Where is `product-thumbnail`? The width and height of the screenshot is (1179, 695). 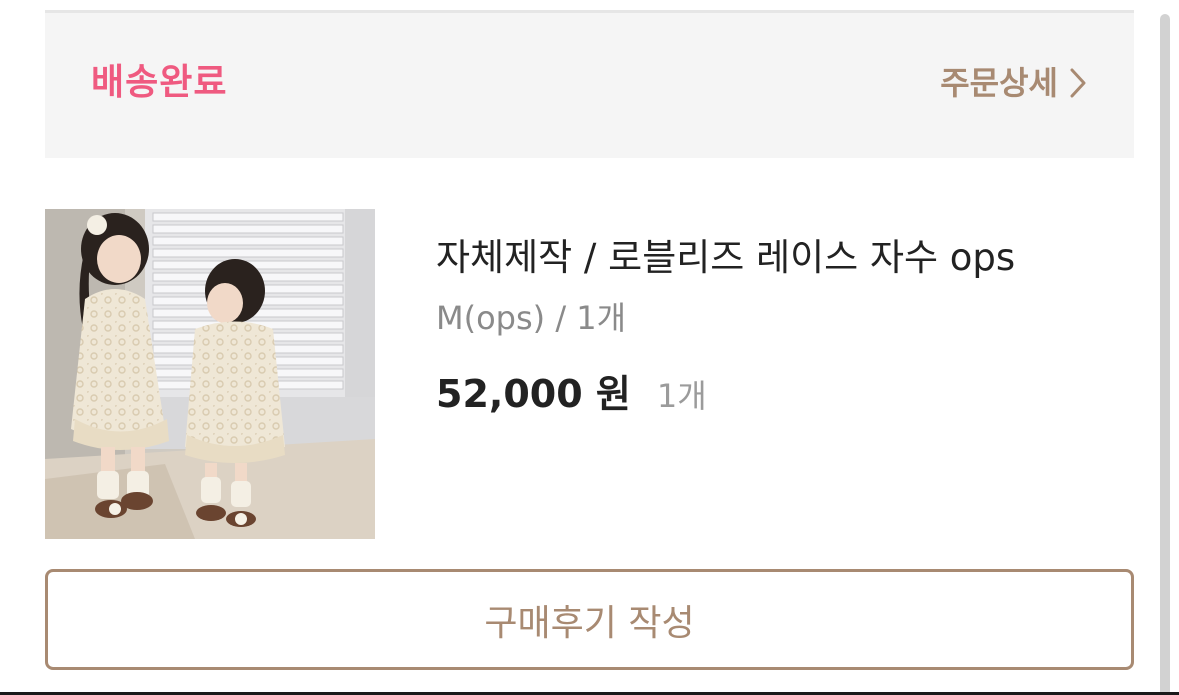 product-thumbnail is located at coordinates (210, 374).